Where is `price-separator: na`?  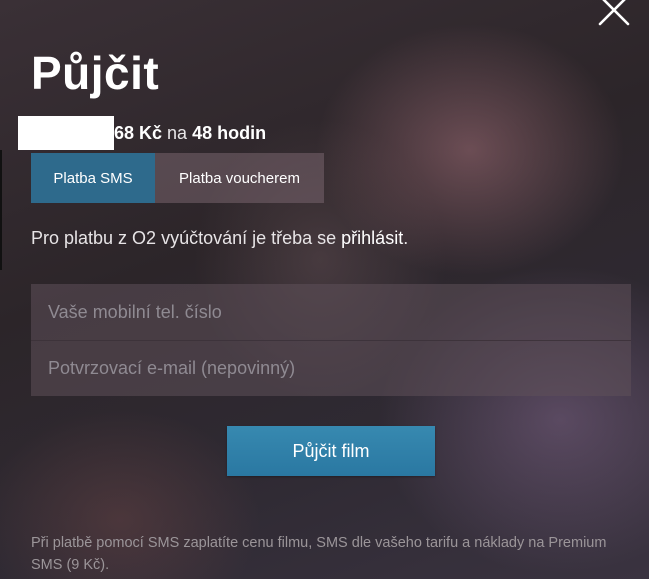 price-separator: na is located at coordinates (177, 132).